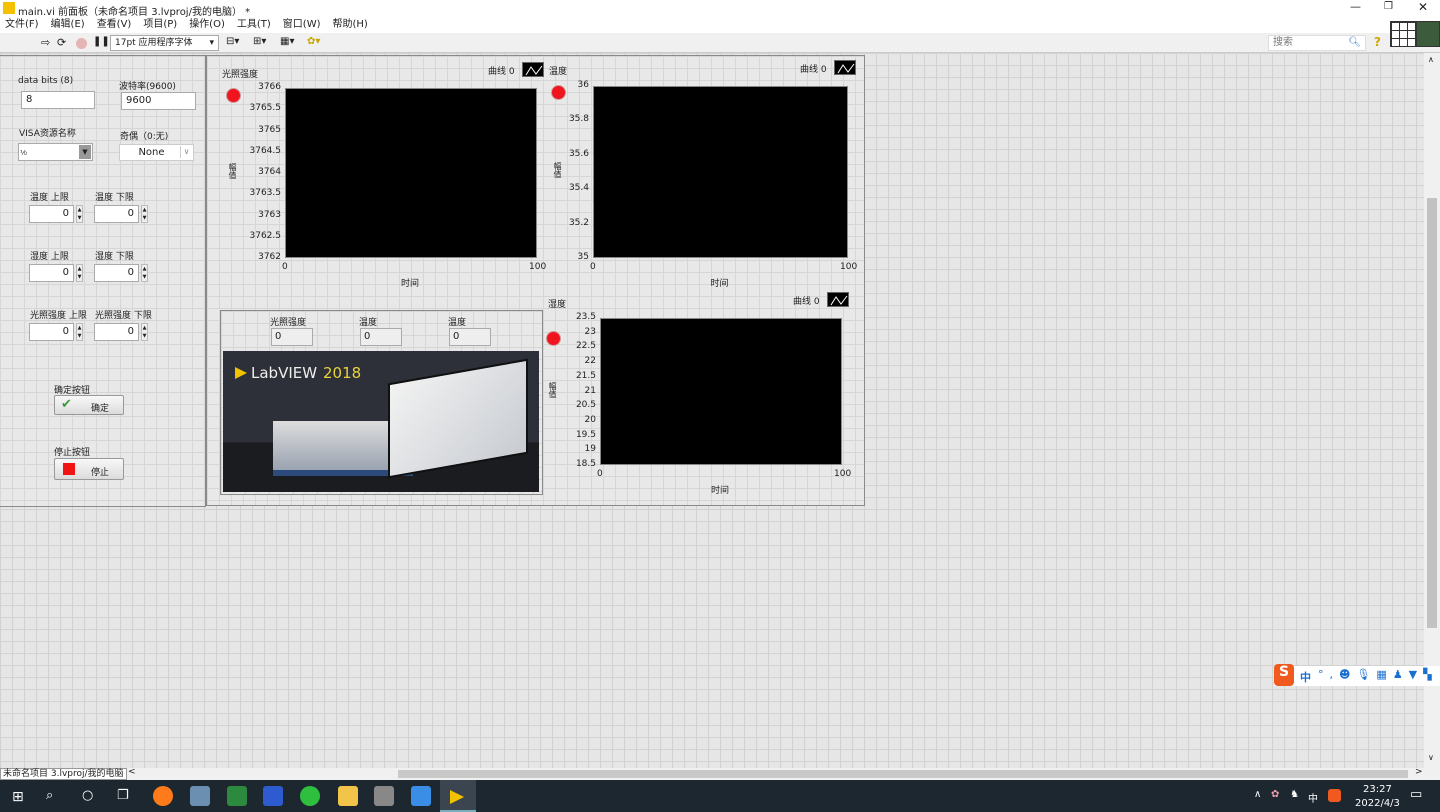 This screenshot has height=812, width=1440. Describe the element at coordinates (87, 795) in the screenshot. I see `cortana-icon: ○` at that location.